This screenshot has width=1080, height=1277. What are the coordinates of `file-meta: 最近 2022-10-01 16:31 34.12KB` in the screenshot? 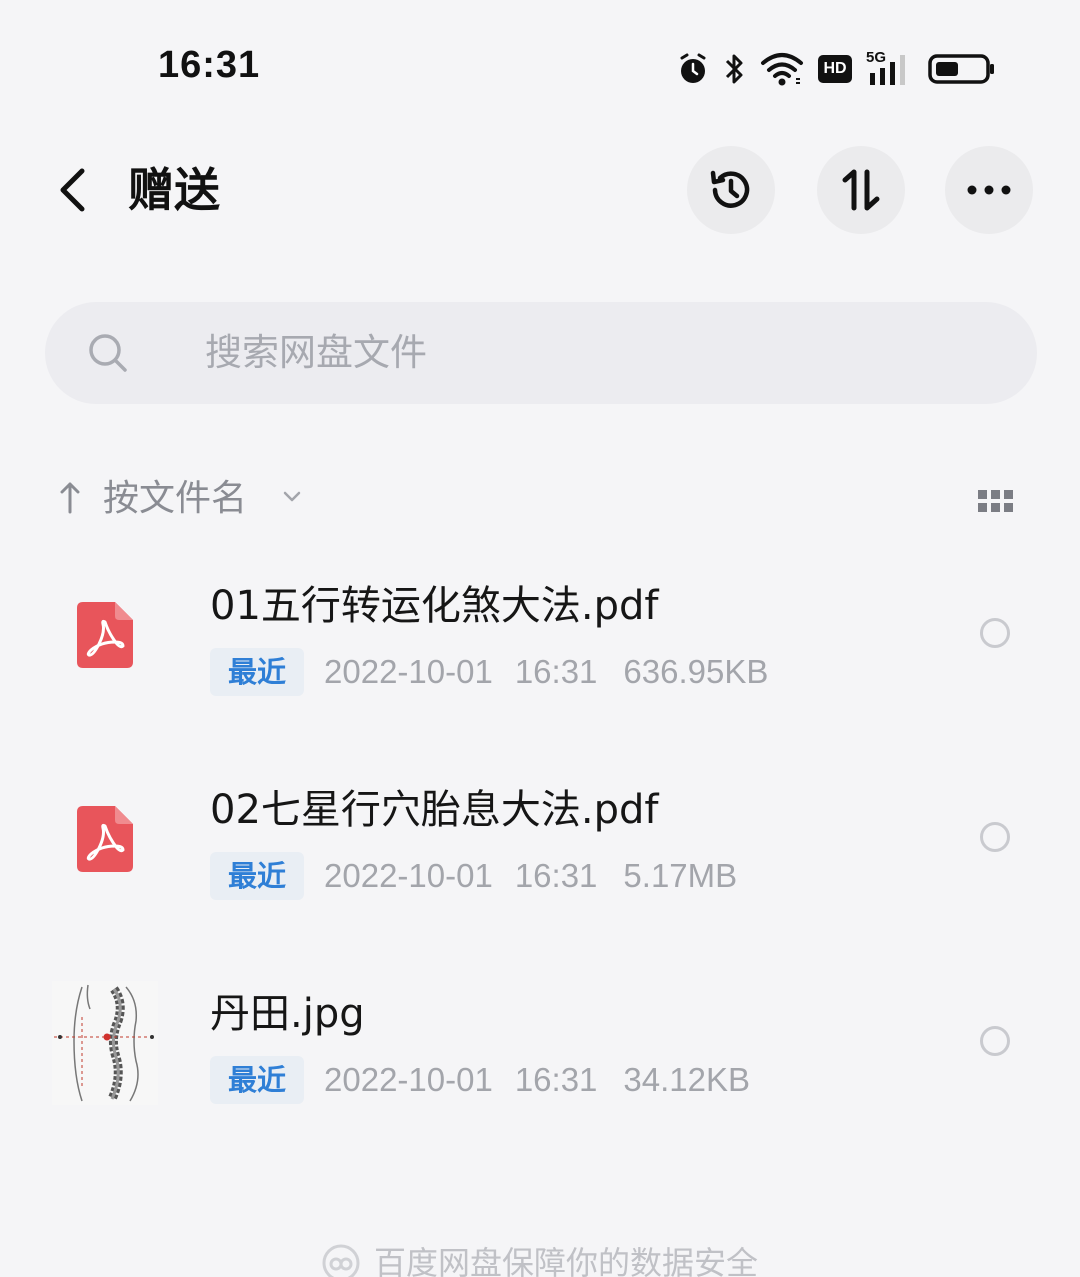 It's located at (480, 1080).